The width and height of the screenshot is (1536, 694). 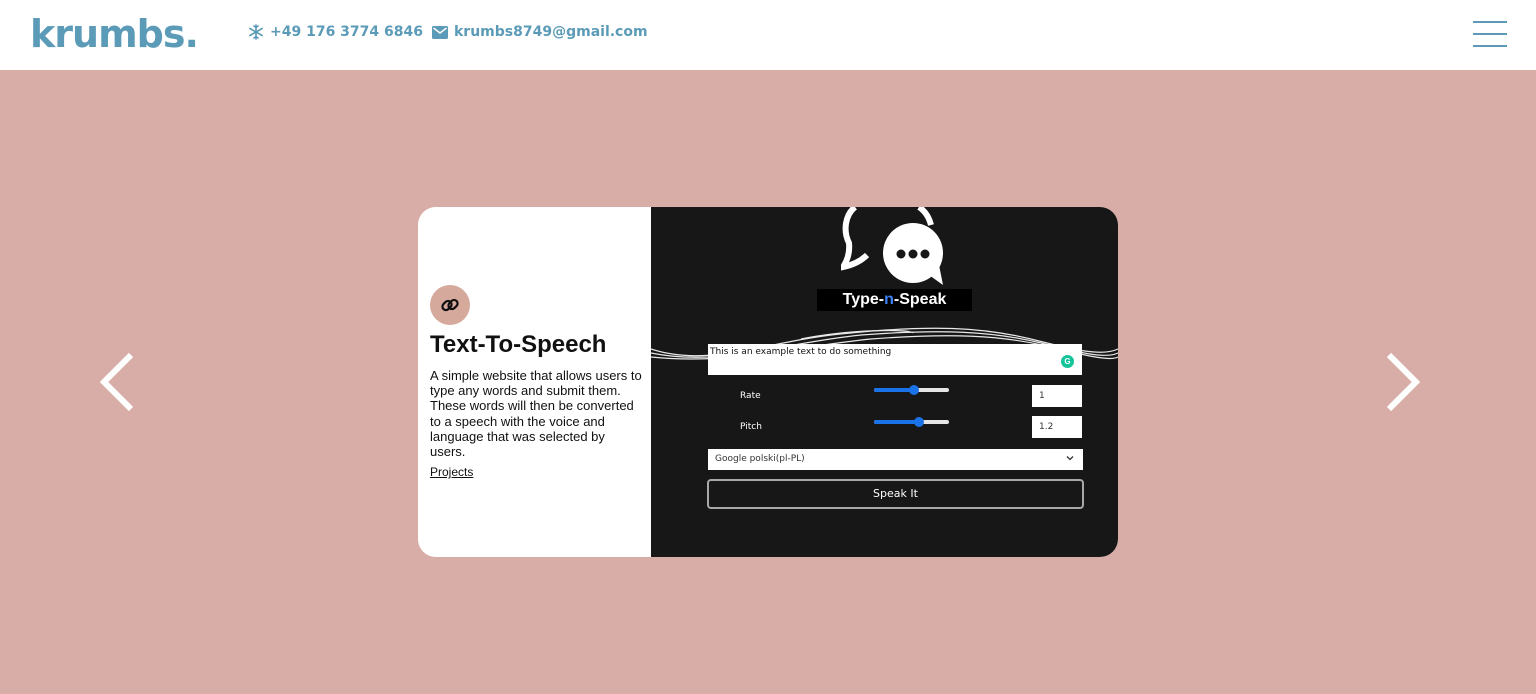 What do you see at coordinates (889, 299) in the screenshot?
I see `app-name-accent: n` at bounding box center [889, 299].